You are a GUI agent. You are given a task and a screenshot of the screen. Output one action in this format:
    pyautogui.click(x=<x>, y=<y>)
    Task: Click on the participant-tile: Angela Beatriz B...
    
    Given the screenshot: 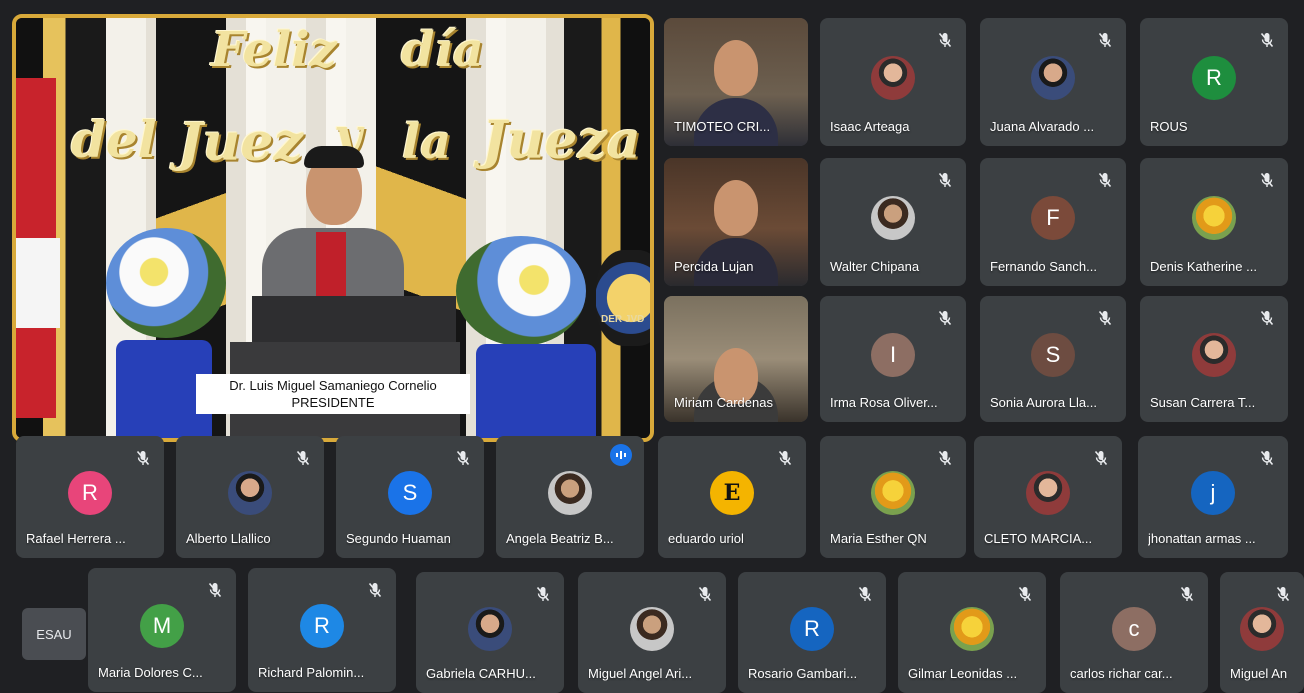 What is the action you would take?
    pyautogui.click(x=570, y=497)
    